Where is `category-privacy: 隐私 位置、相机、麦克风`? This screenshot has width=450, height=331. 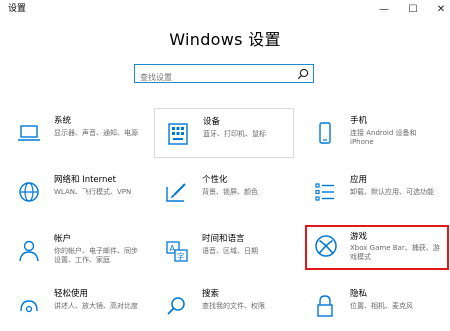 category-privacy: 隐私 位置、相机、麦克风 is located at coordinates (372, 306).